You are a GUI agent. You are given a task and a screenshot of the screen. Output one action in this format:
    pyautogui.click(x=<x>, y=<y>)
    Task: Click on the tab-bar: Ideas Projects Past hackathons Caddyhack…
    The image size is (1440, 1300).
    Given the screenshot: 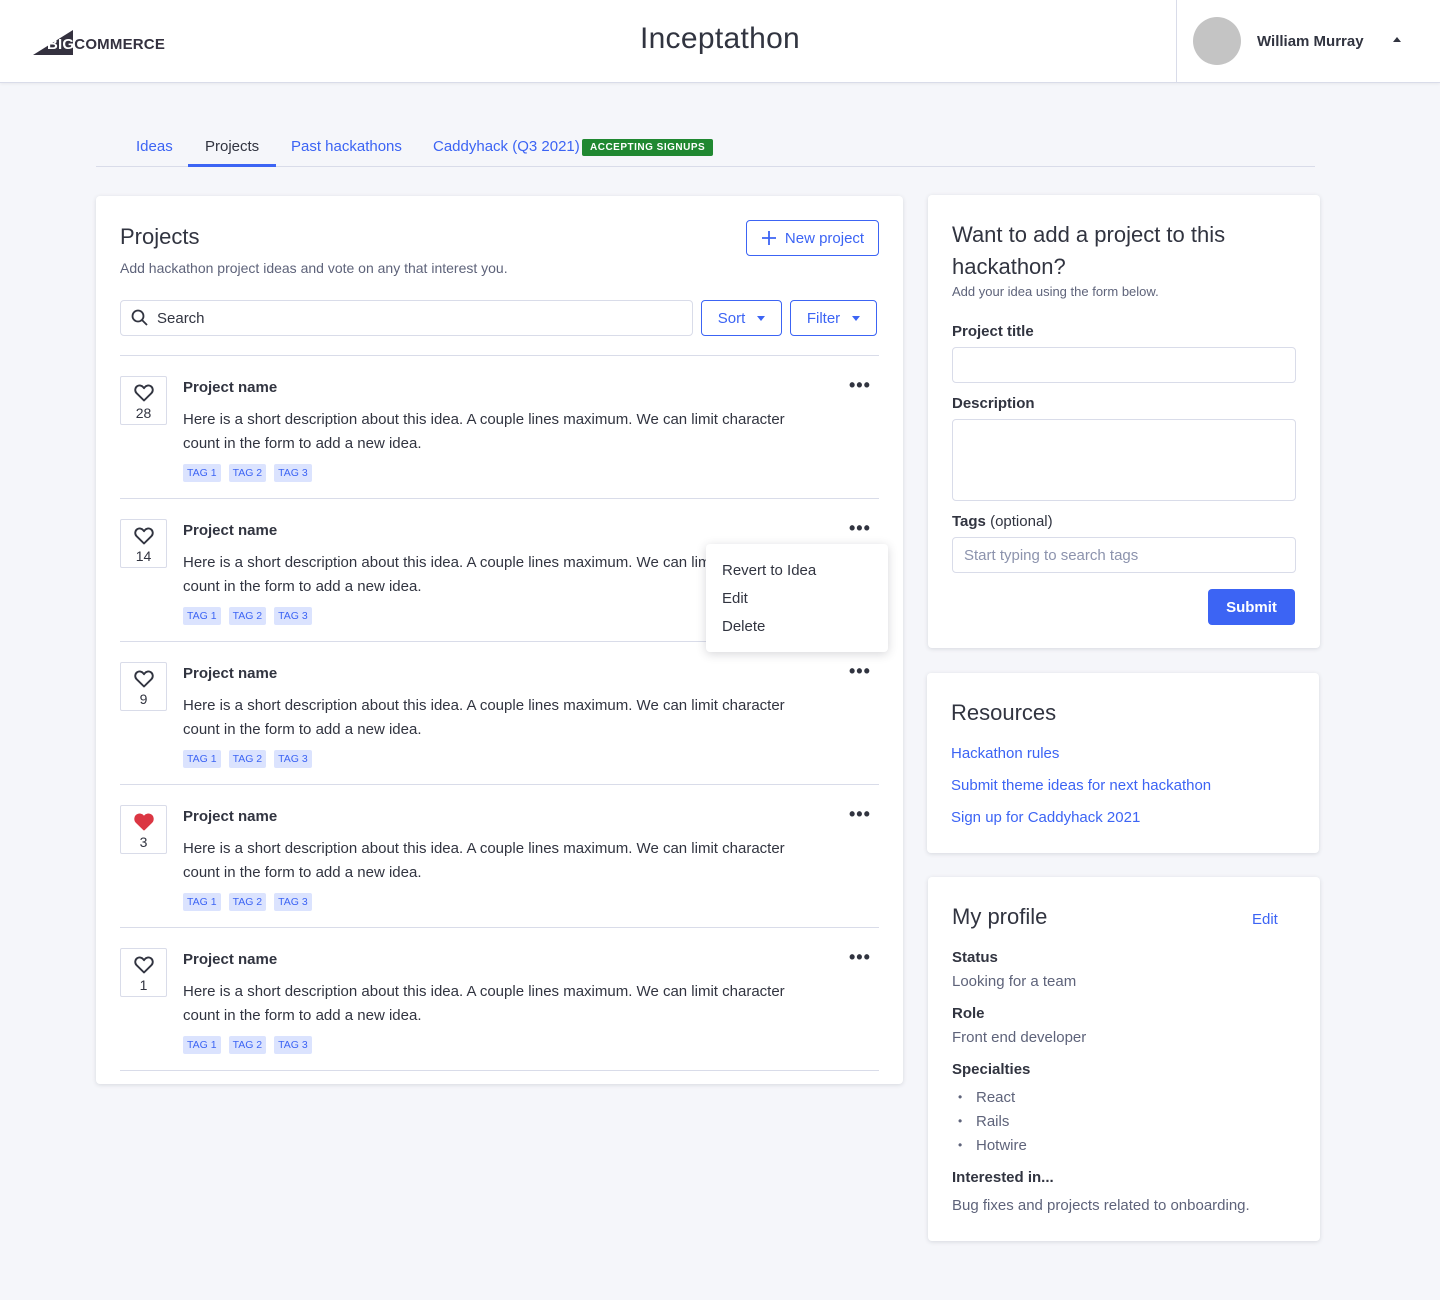 What is the action you would take?
    pyautogui.click(x=705, y=148)
    